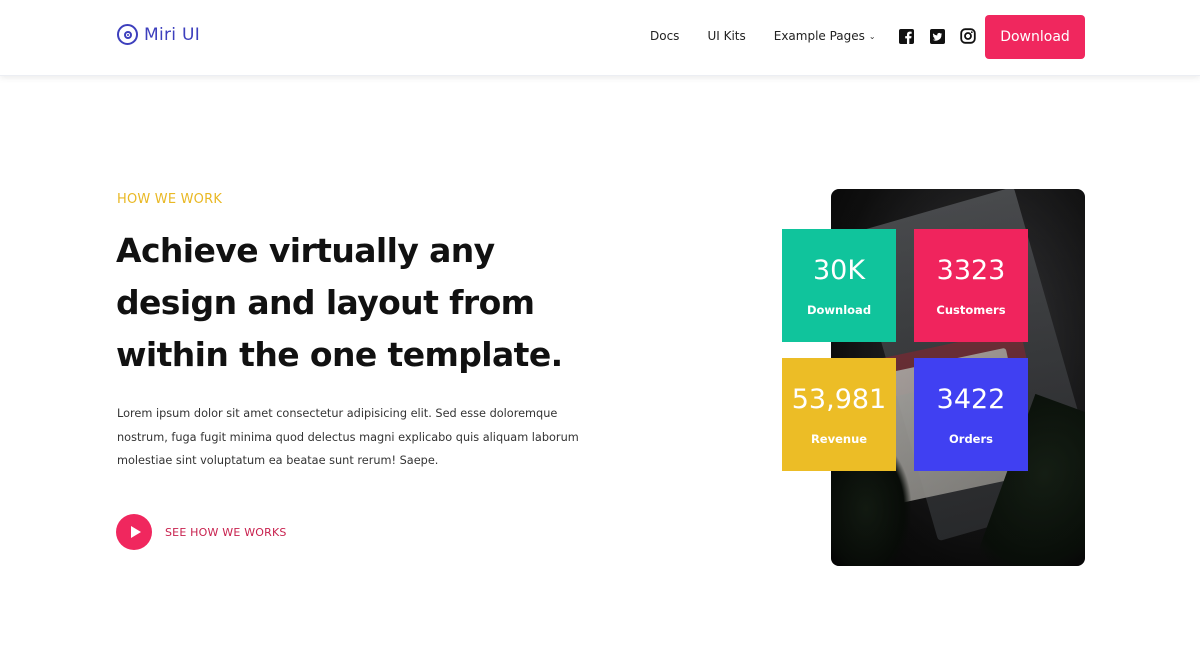 This screenshot has height=647, width=1200. I want to click on stat-value: 3323, so click(971, 270).